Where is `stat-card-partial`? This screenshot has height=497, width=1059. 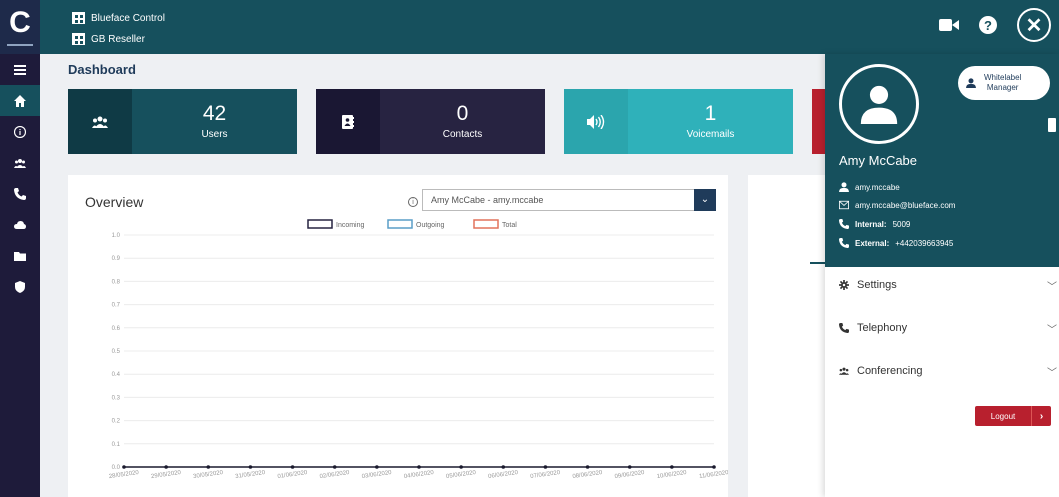 stat-card-partial is located at coordinates (819, 121).